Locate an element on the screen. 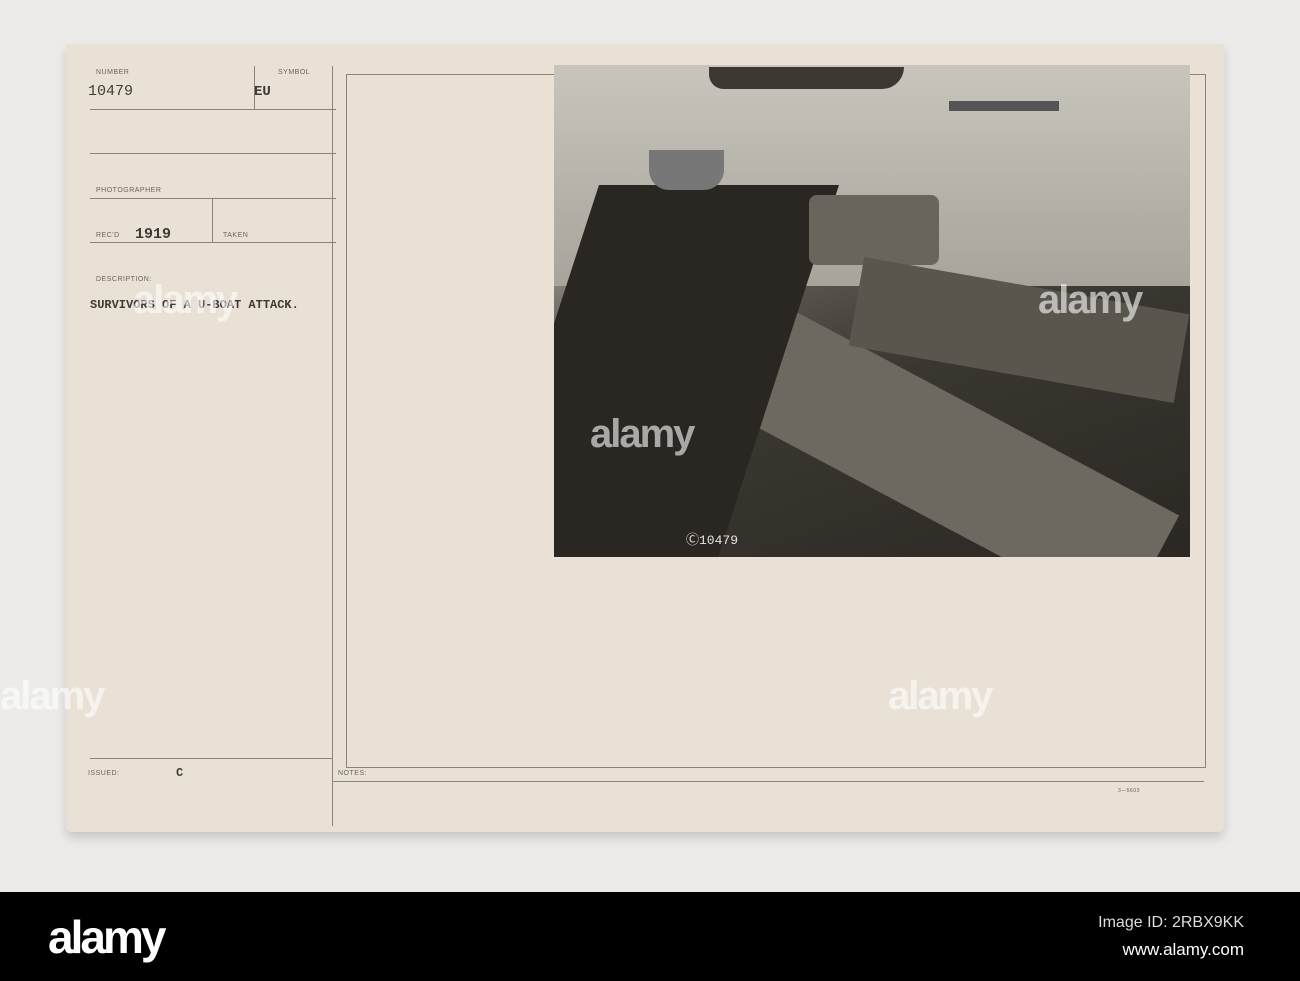 This screenshot has height=981, width=1300. card-divider is located at coordinates (332, 446).